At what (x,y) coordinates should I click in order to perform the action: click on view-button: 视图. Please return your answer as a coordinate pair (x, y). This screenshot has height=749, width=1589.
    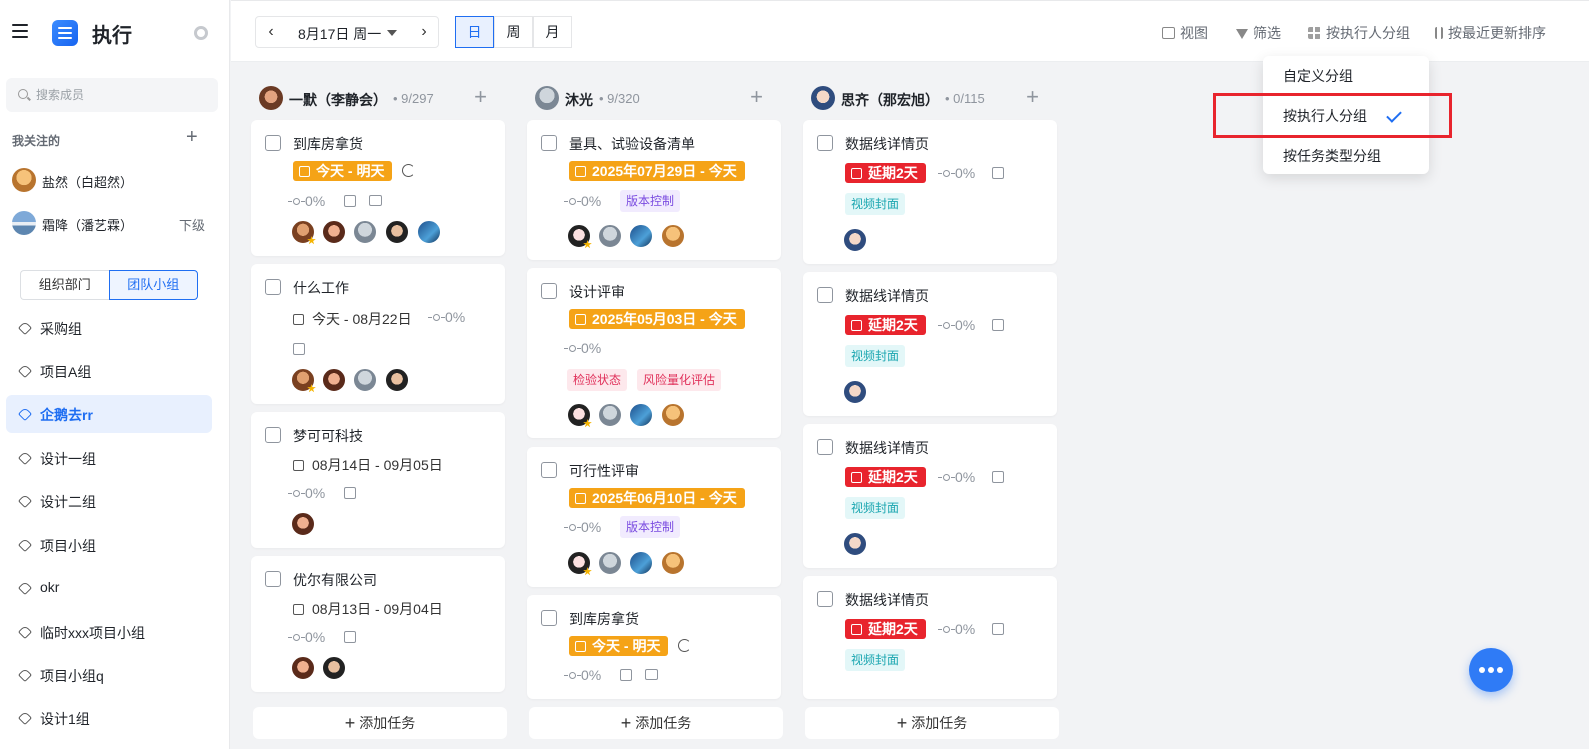
    Looking at the image, I should click on (1185, 33).